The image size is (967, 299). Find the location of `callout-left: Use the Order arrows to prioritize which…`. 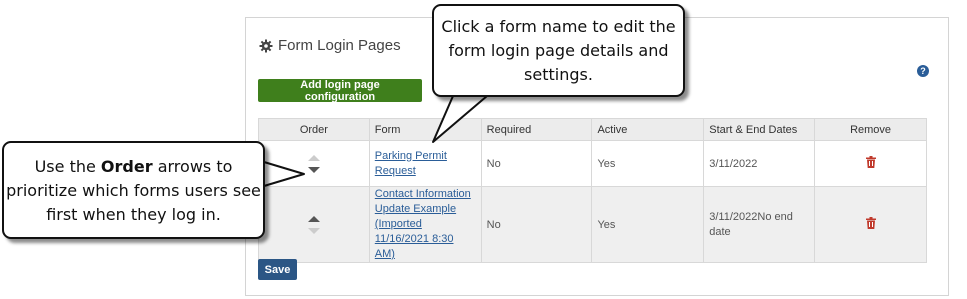

callout-left: Use the Order arrows to prioritize which… is located at coordinates (133, 190).